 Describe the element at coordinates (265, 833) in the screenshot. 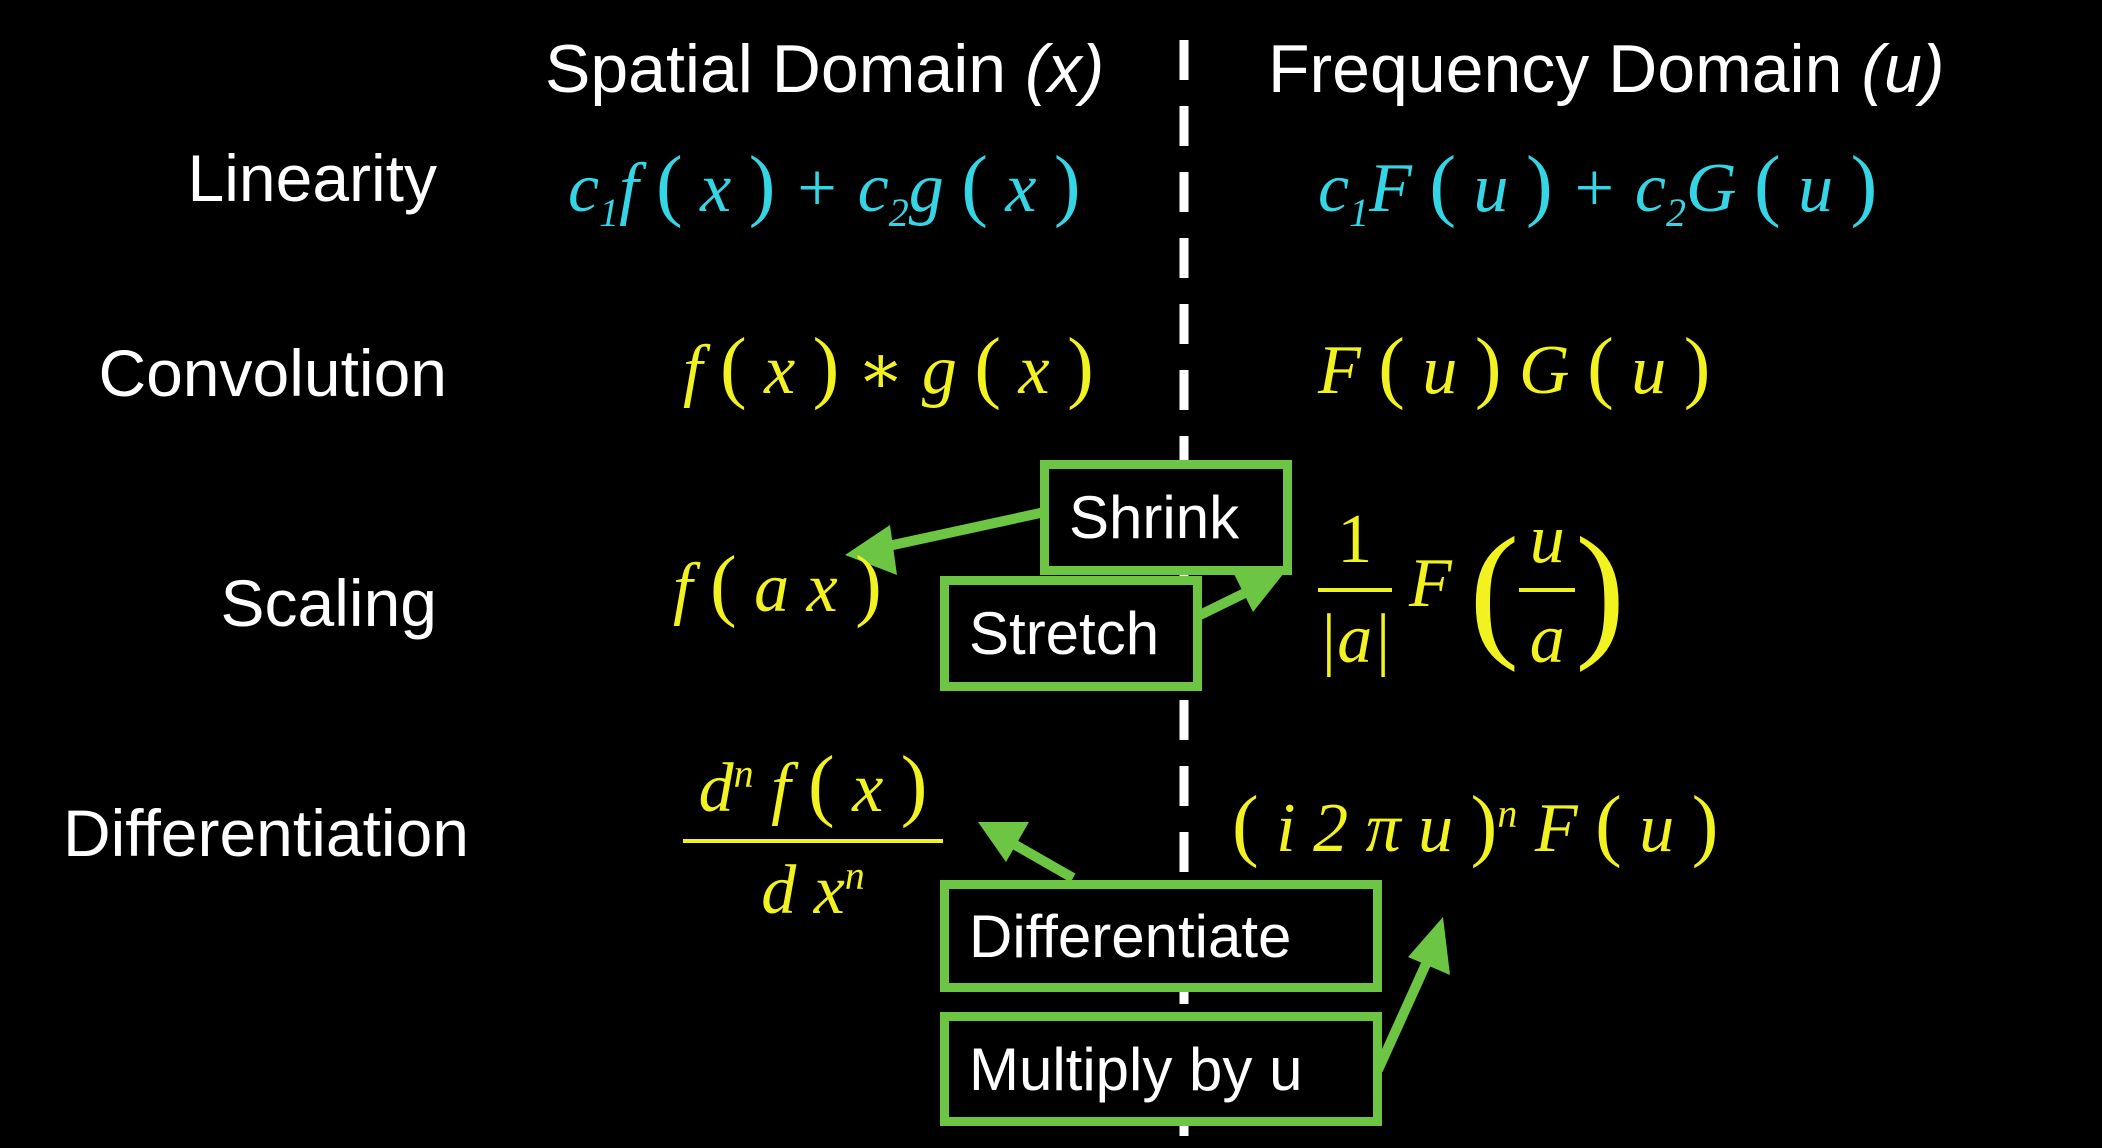

I see `row-label-differentiation: Differentiation` at that location.